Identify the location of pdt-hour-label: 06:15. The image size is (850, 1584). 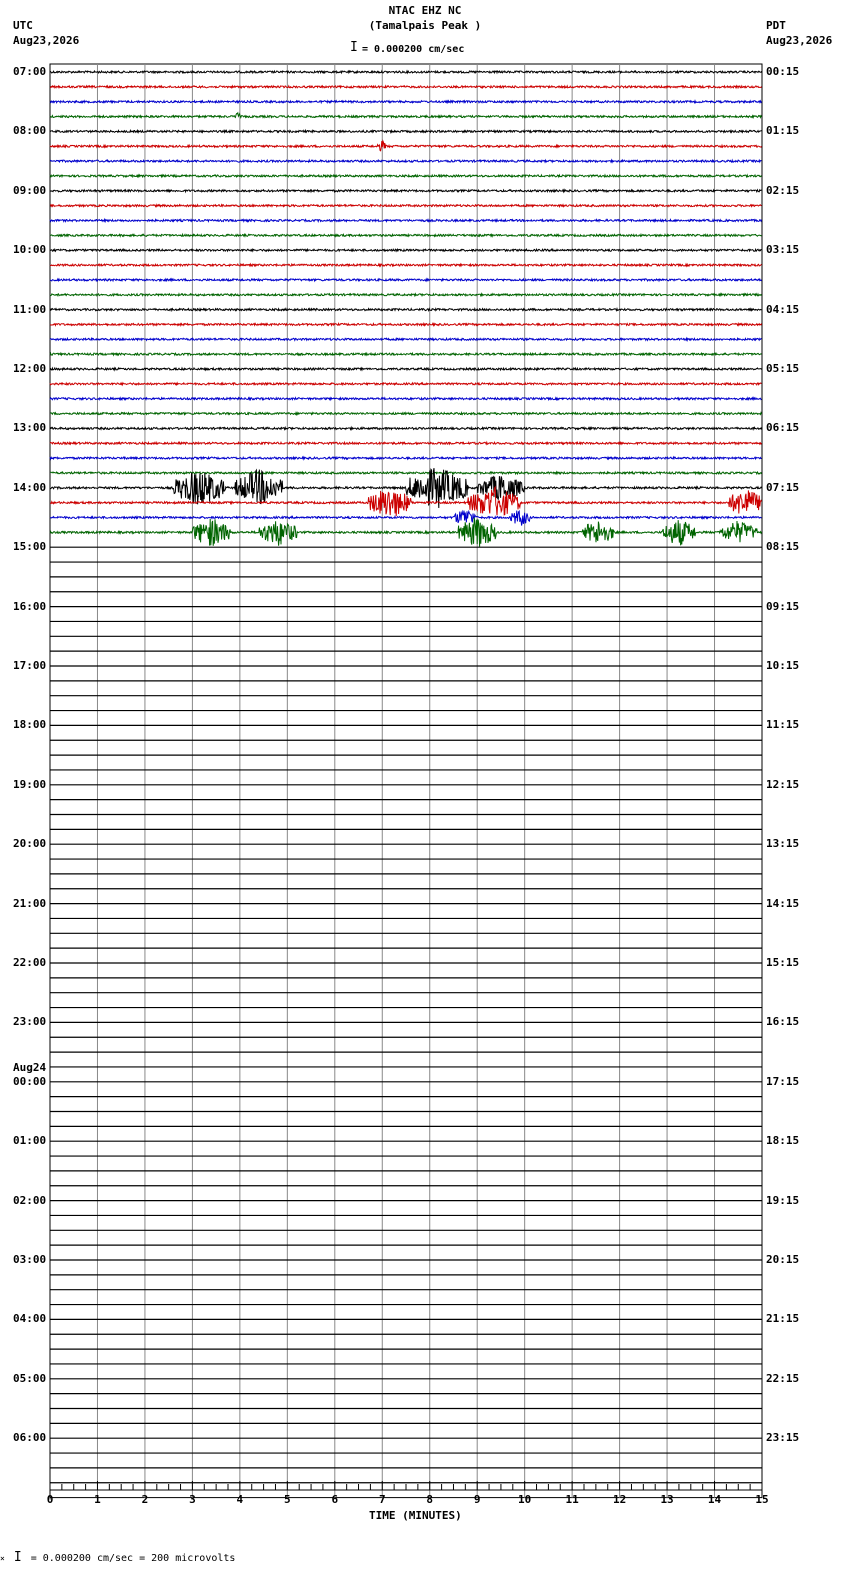
(783, 428).